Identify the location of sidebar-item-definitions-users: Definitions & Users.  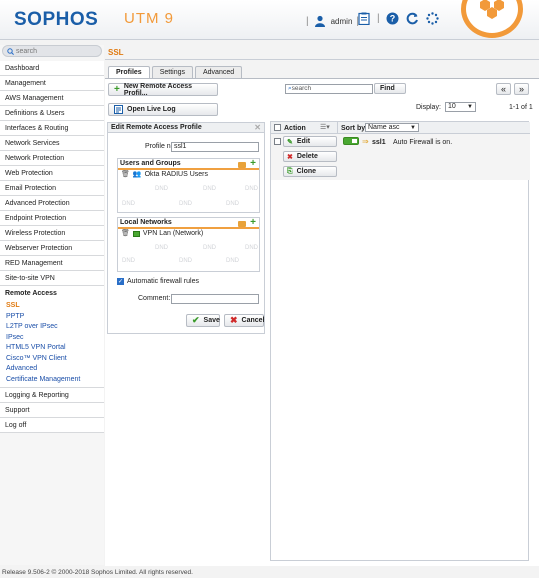
(52, 113).